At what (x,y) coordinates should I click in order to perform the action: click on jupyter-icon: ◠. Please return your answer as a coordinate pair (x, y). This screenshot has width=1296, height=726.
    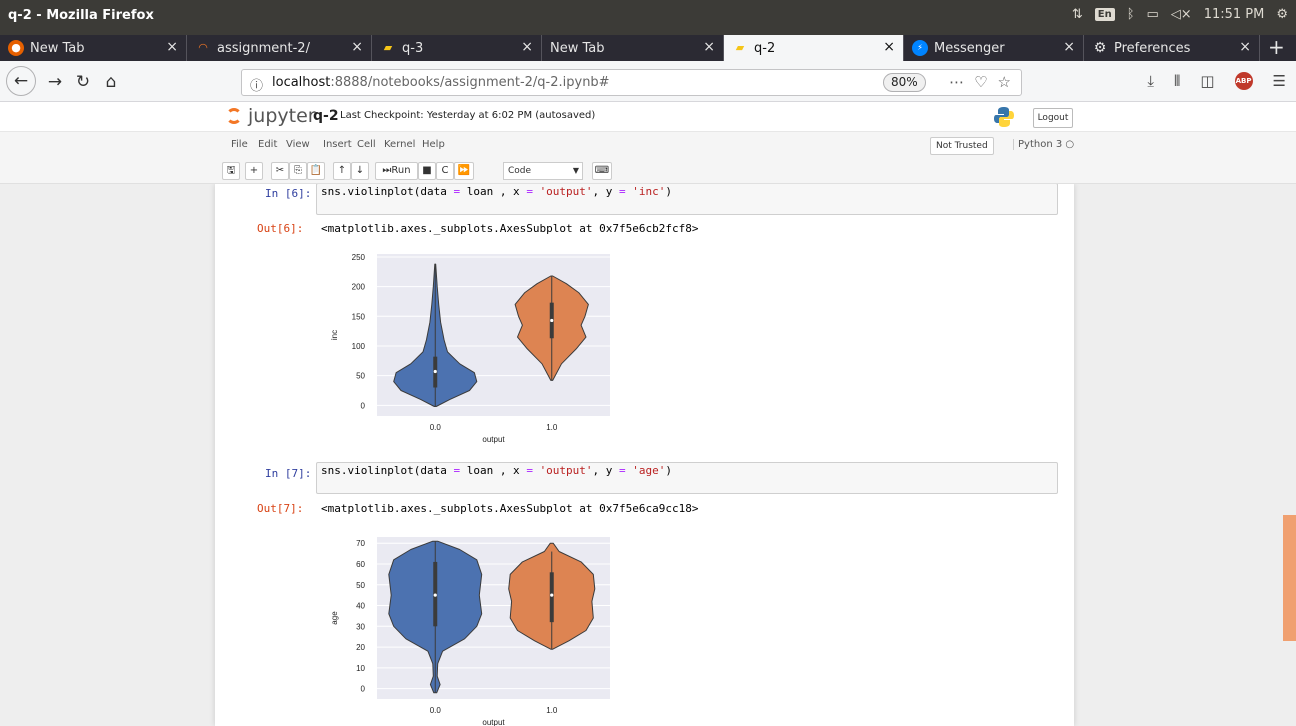
    Looking at the image, I should click on (203, 47).